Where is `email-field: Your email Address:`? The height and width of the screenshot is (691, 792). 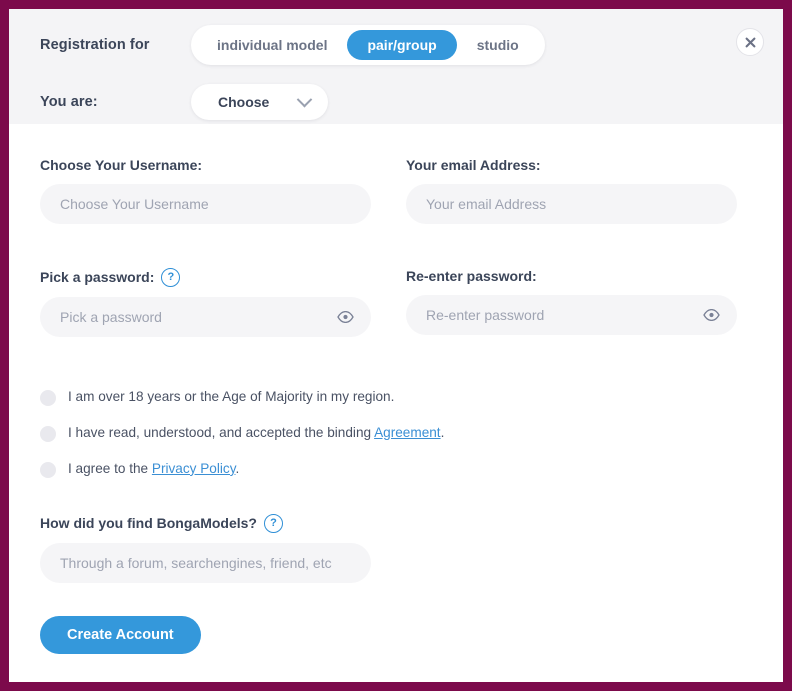
email-field: Your email Address: is located at coordinates (571, 190).